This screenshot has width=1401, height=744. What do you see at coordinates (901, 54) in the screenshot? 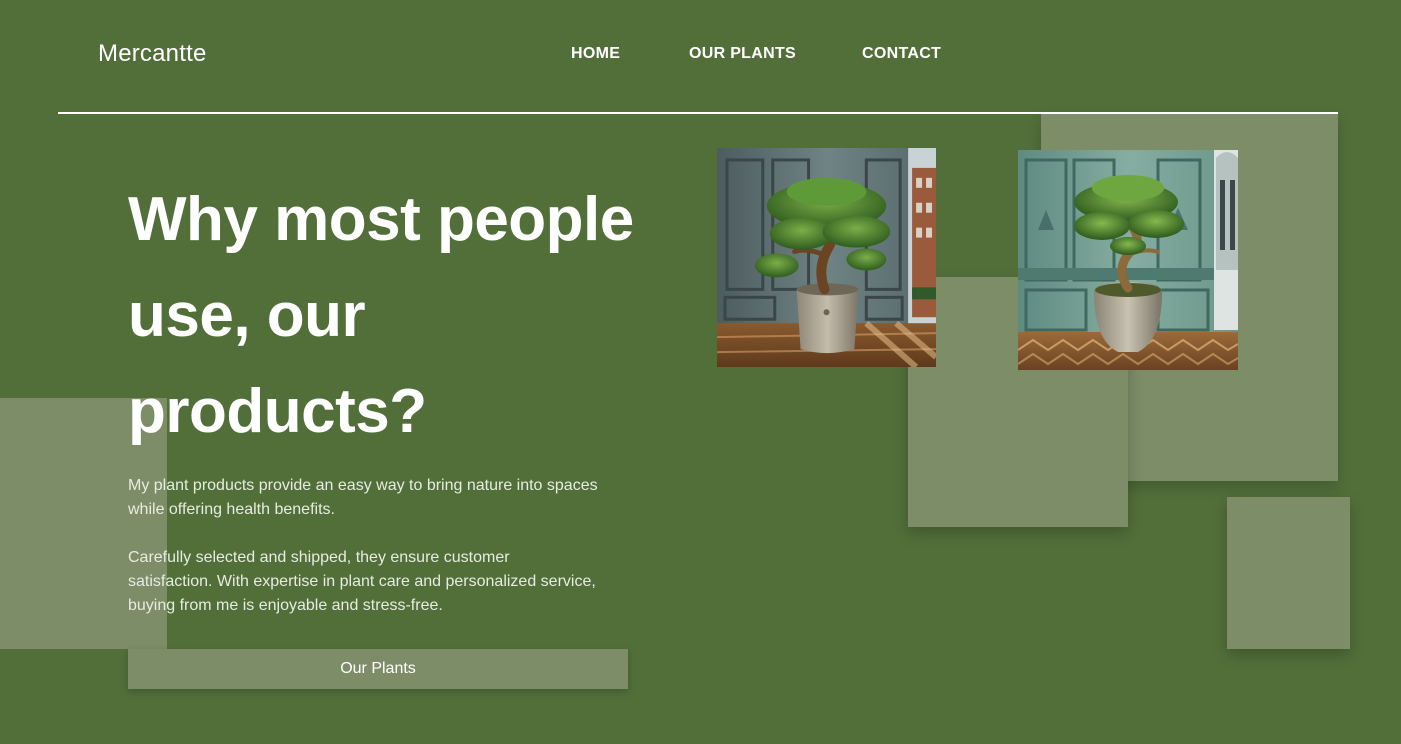
I see `nav-contact: CONTACT` at bounding box center [901, 54].